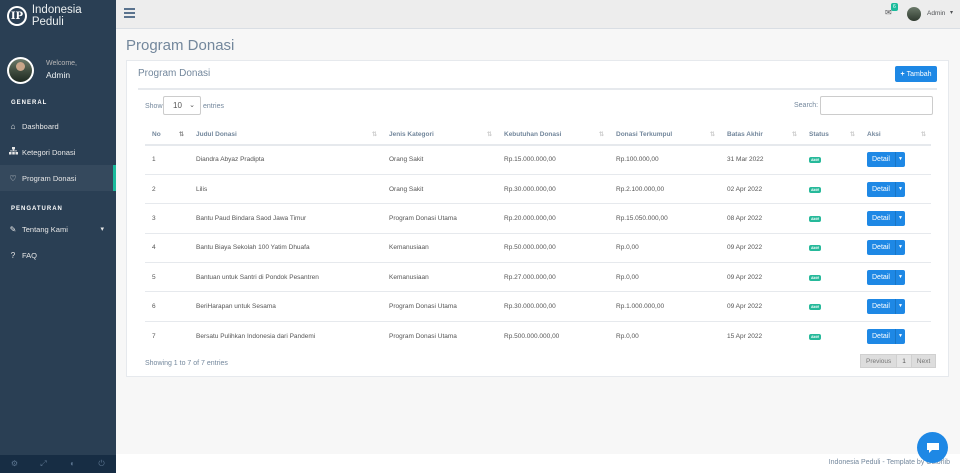 Image resolution: width=960 pixels, height=473 pixels. I want to click on cell-terkumpul: Rp.1.000.000,00, so click(664, 306).